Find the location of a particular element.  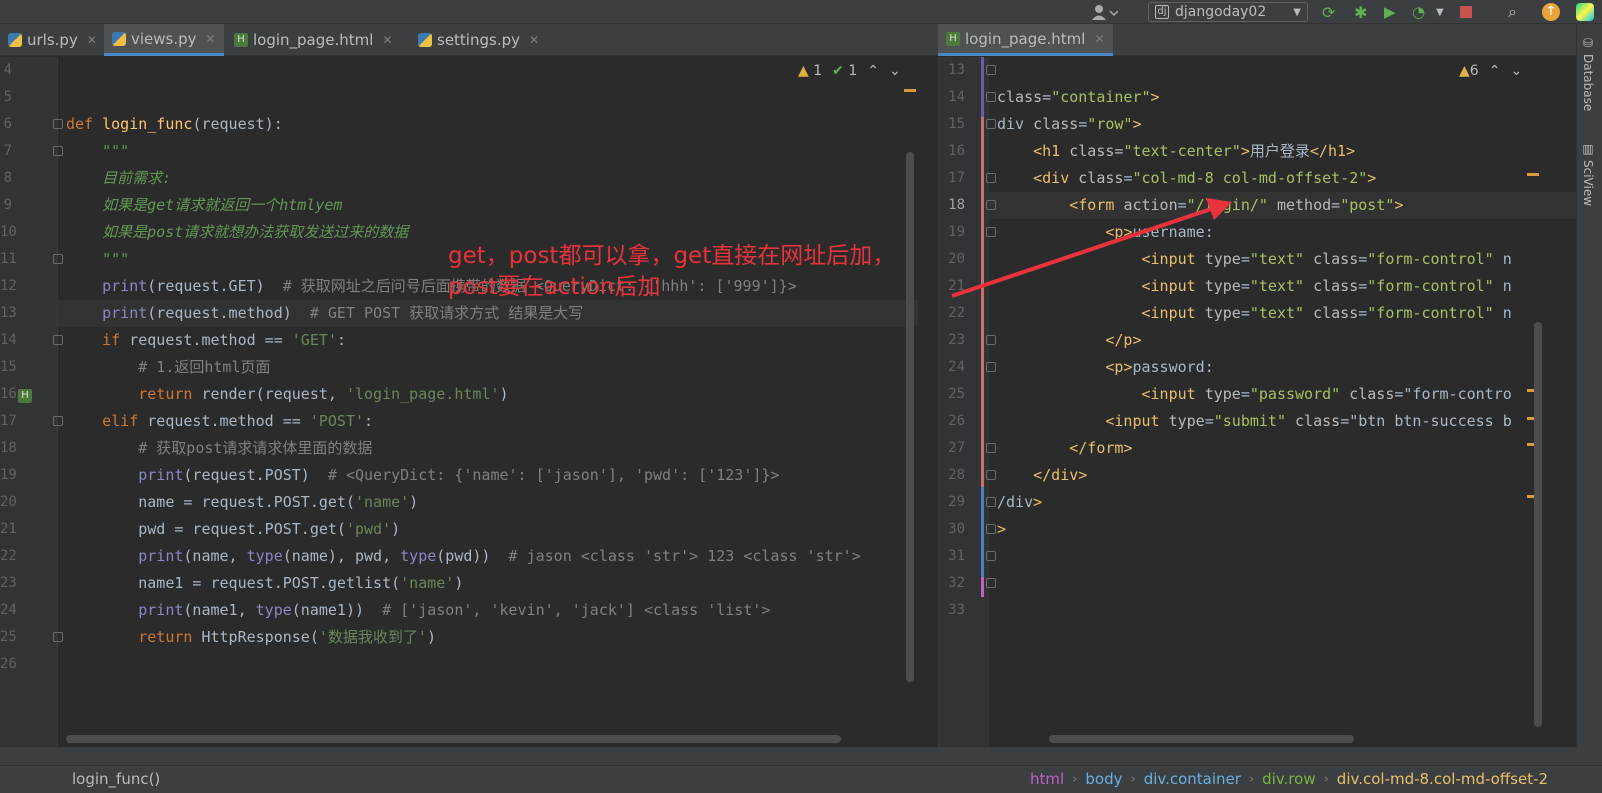

tab-settings-py: settings.py ✕ is located at coordinates (478, 40).